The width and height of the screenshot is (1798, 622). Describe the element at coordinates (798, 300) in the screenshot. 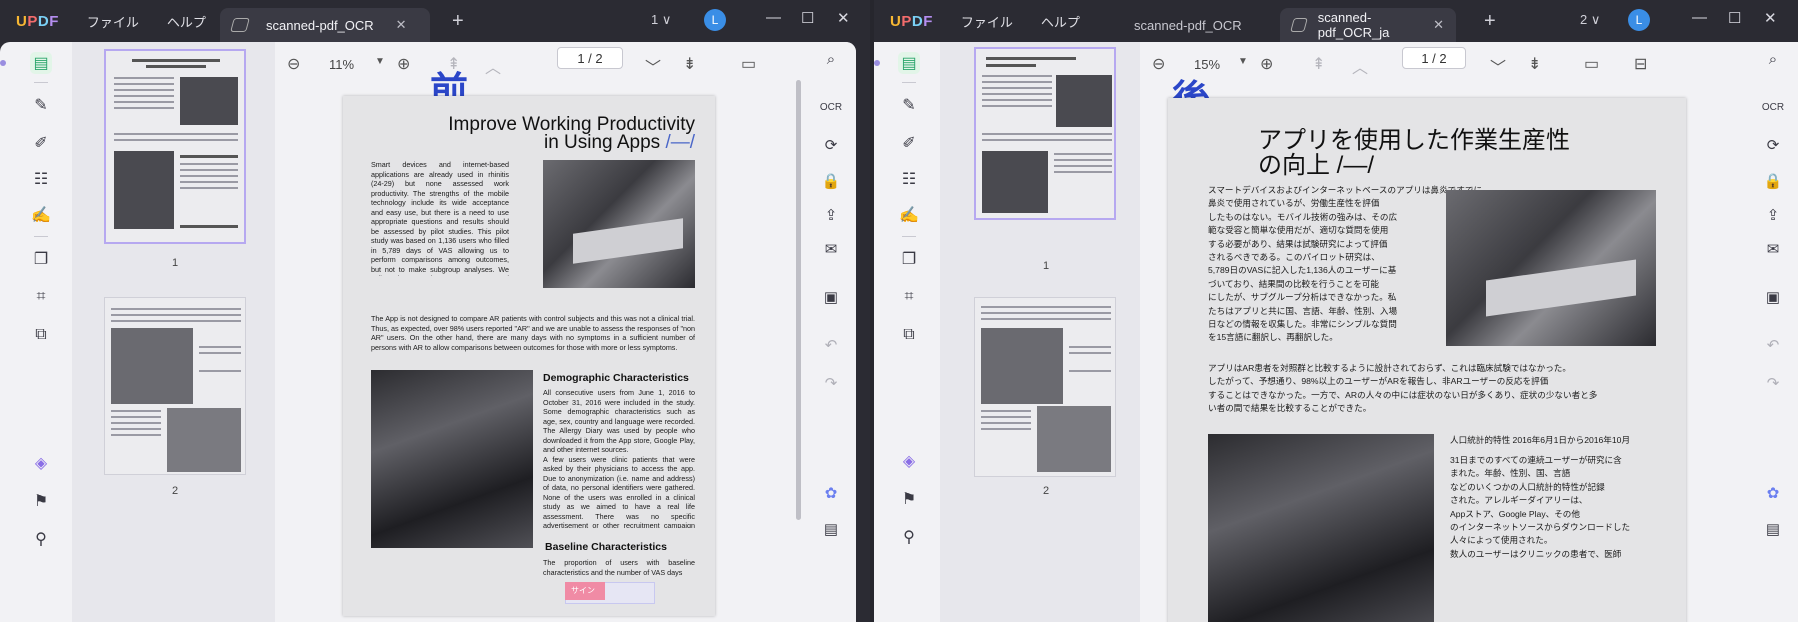

I see `vertical-scrollbar` at that location.